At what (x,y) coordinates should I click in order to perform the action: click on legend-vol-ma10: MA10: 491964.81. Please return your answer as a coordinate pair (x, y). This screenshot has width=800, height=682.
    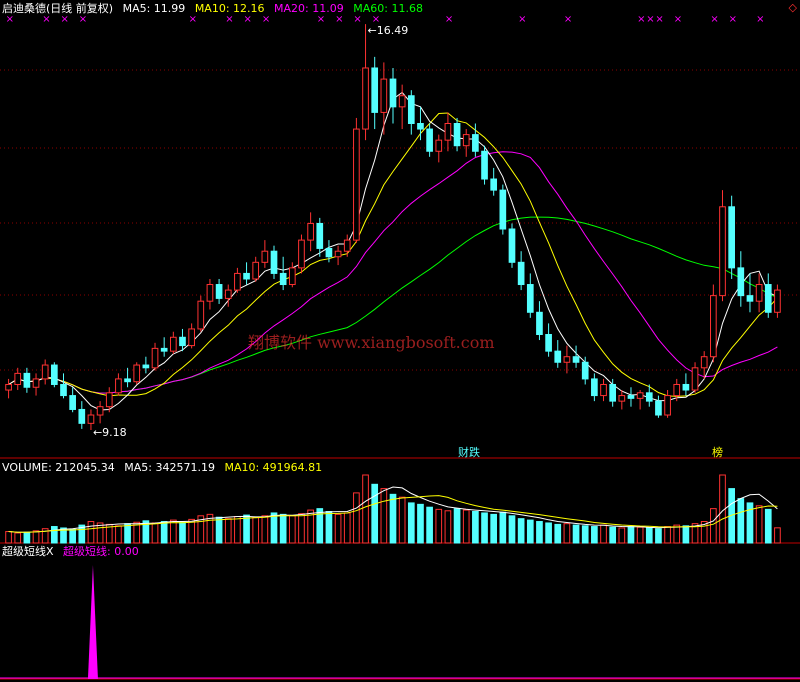
    Looking at the image, I should click on (273, 467).